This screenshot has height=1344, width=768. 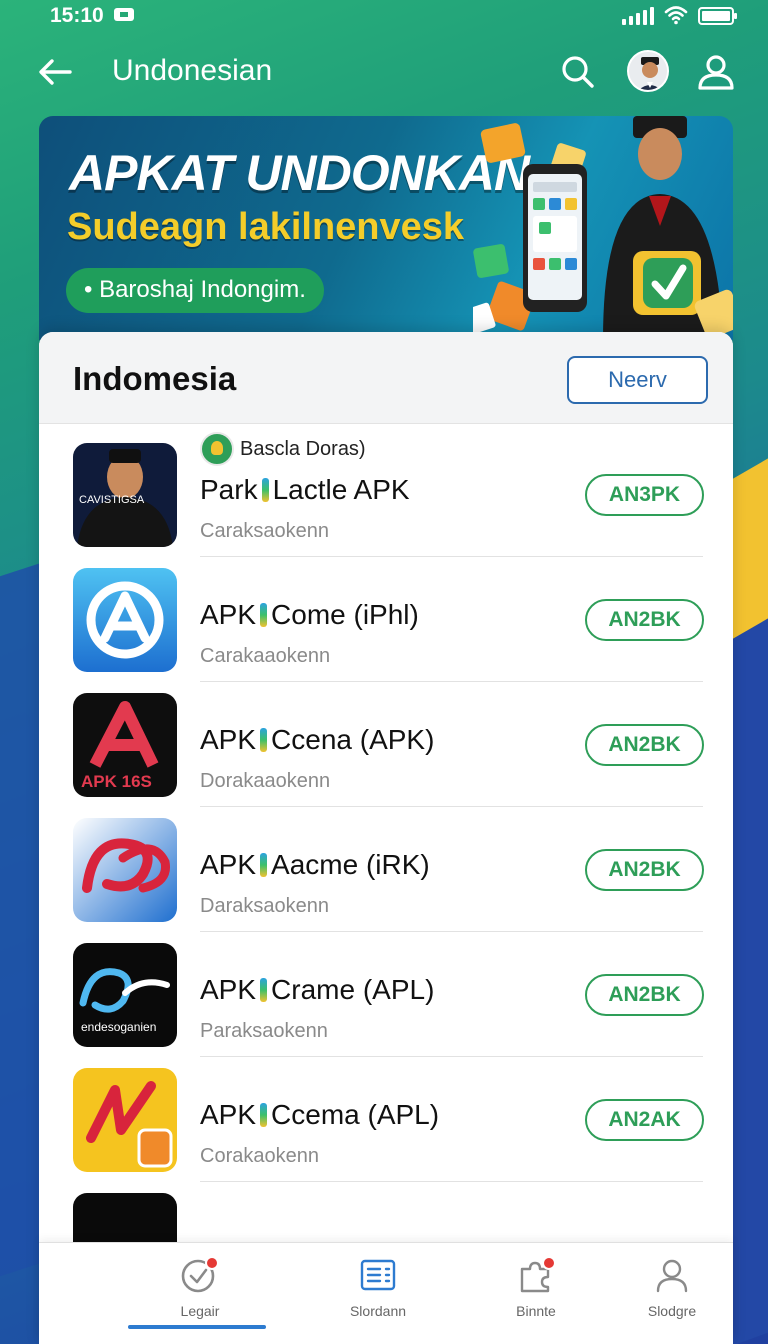 What do you see at coordinates (265, 656) in the screenshot?
I see `app-subtitle: Carakaaokenn` at bounding box center [265, 656].